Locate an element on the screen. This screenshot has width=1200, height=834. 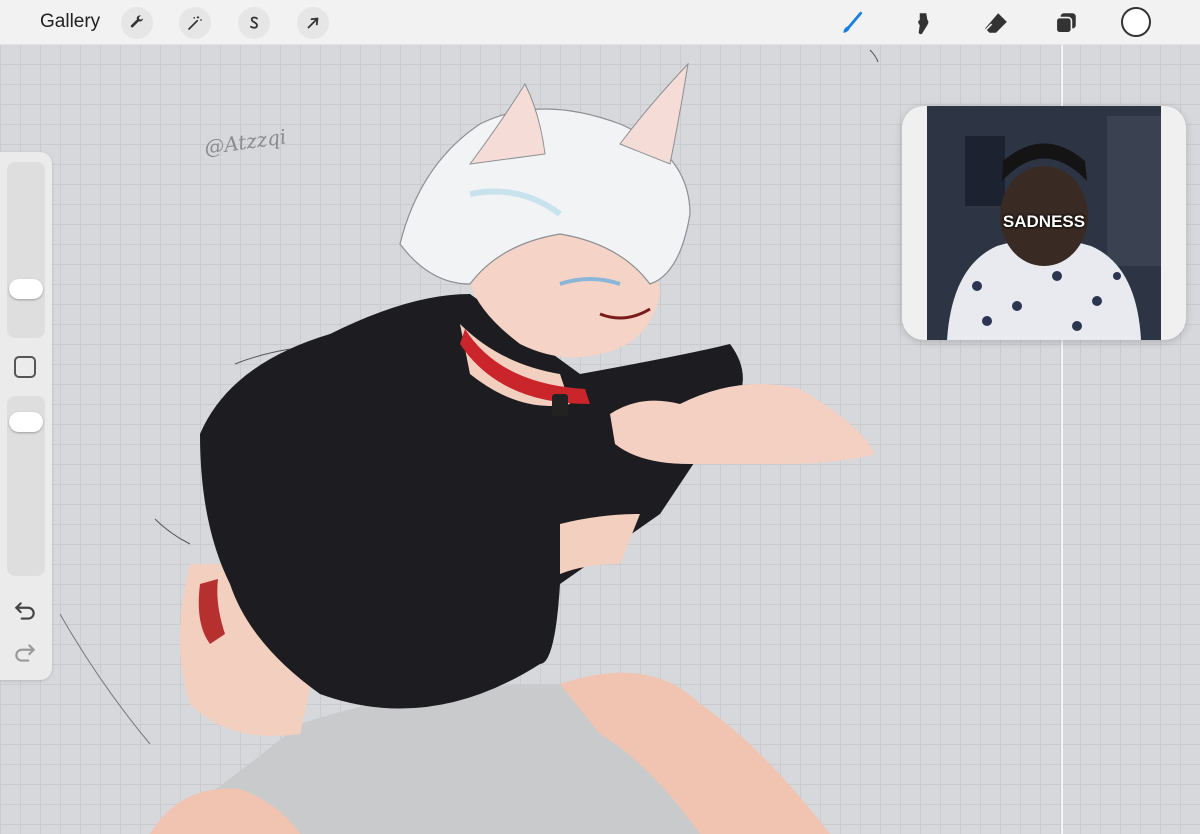
redo-icon is located at coordinates (25, 653).